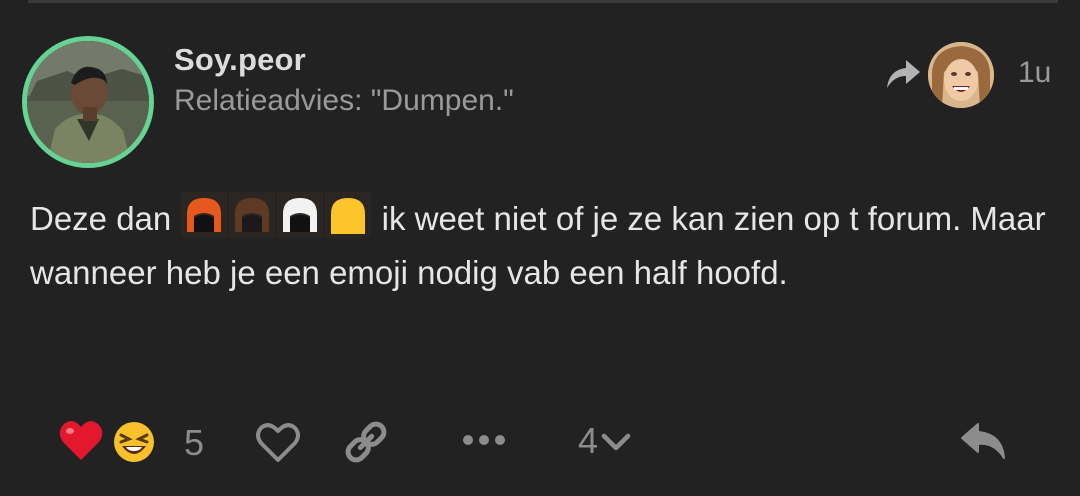 Image resolution: width=1080 pixels, height=496 pixels. I want to click on avatar-photo, so click(88, 102).